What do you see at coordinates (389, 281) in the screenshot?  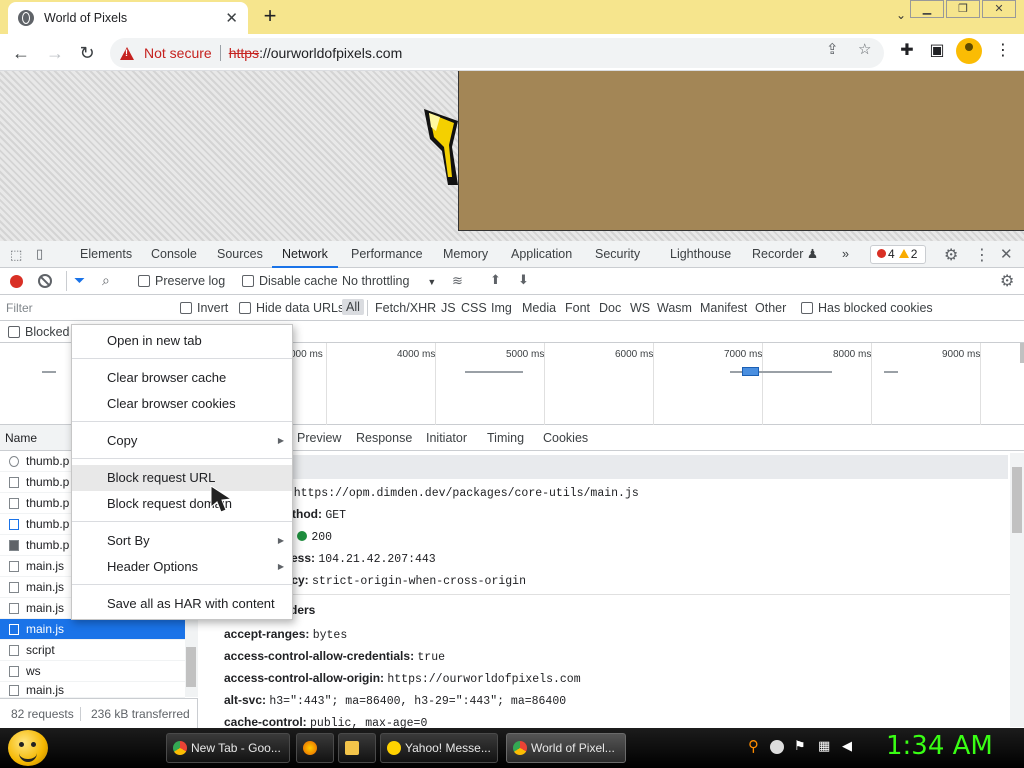 I see `throttling-select: No throttling ▼` at bounding box center [389, 281].